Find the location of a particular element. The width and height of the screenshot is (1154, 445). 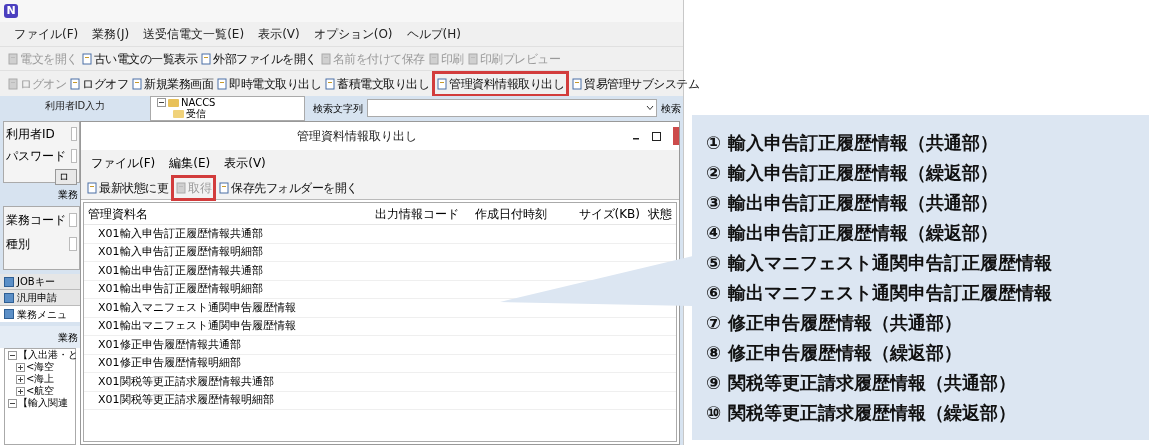

table-cell-text: X01修正申告履歴情報共通部 is located at coordinates (169, 344).